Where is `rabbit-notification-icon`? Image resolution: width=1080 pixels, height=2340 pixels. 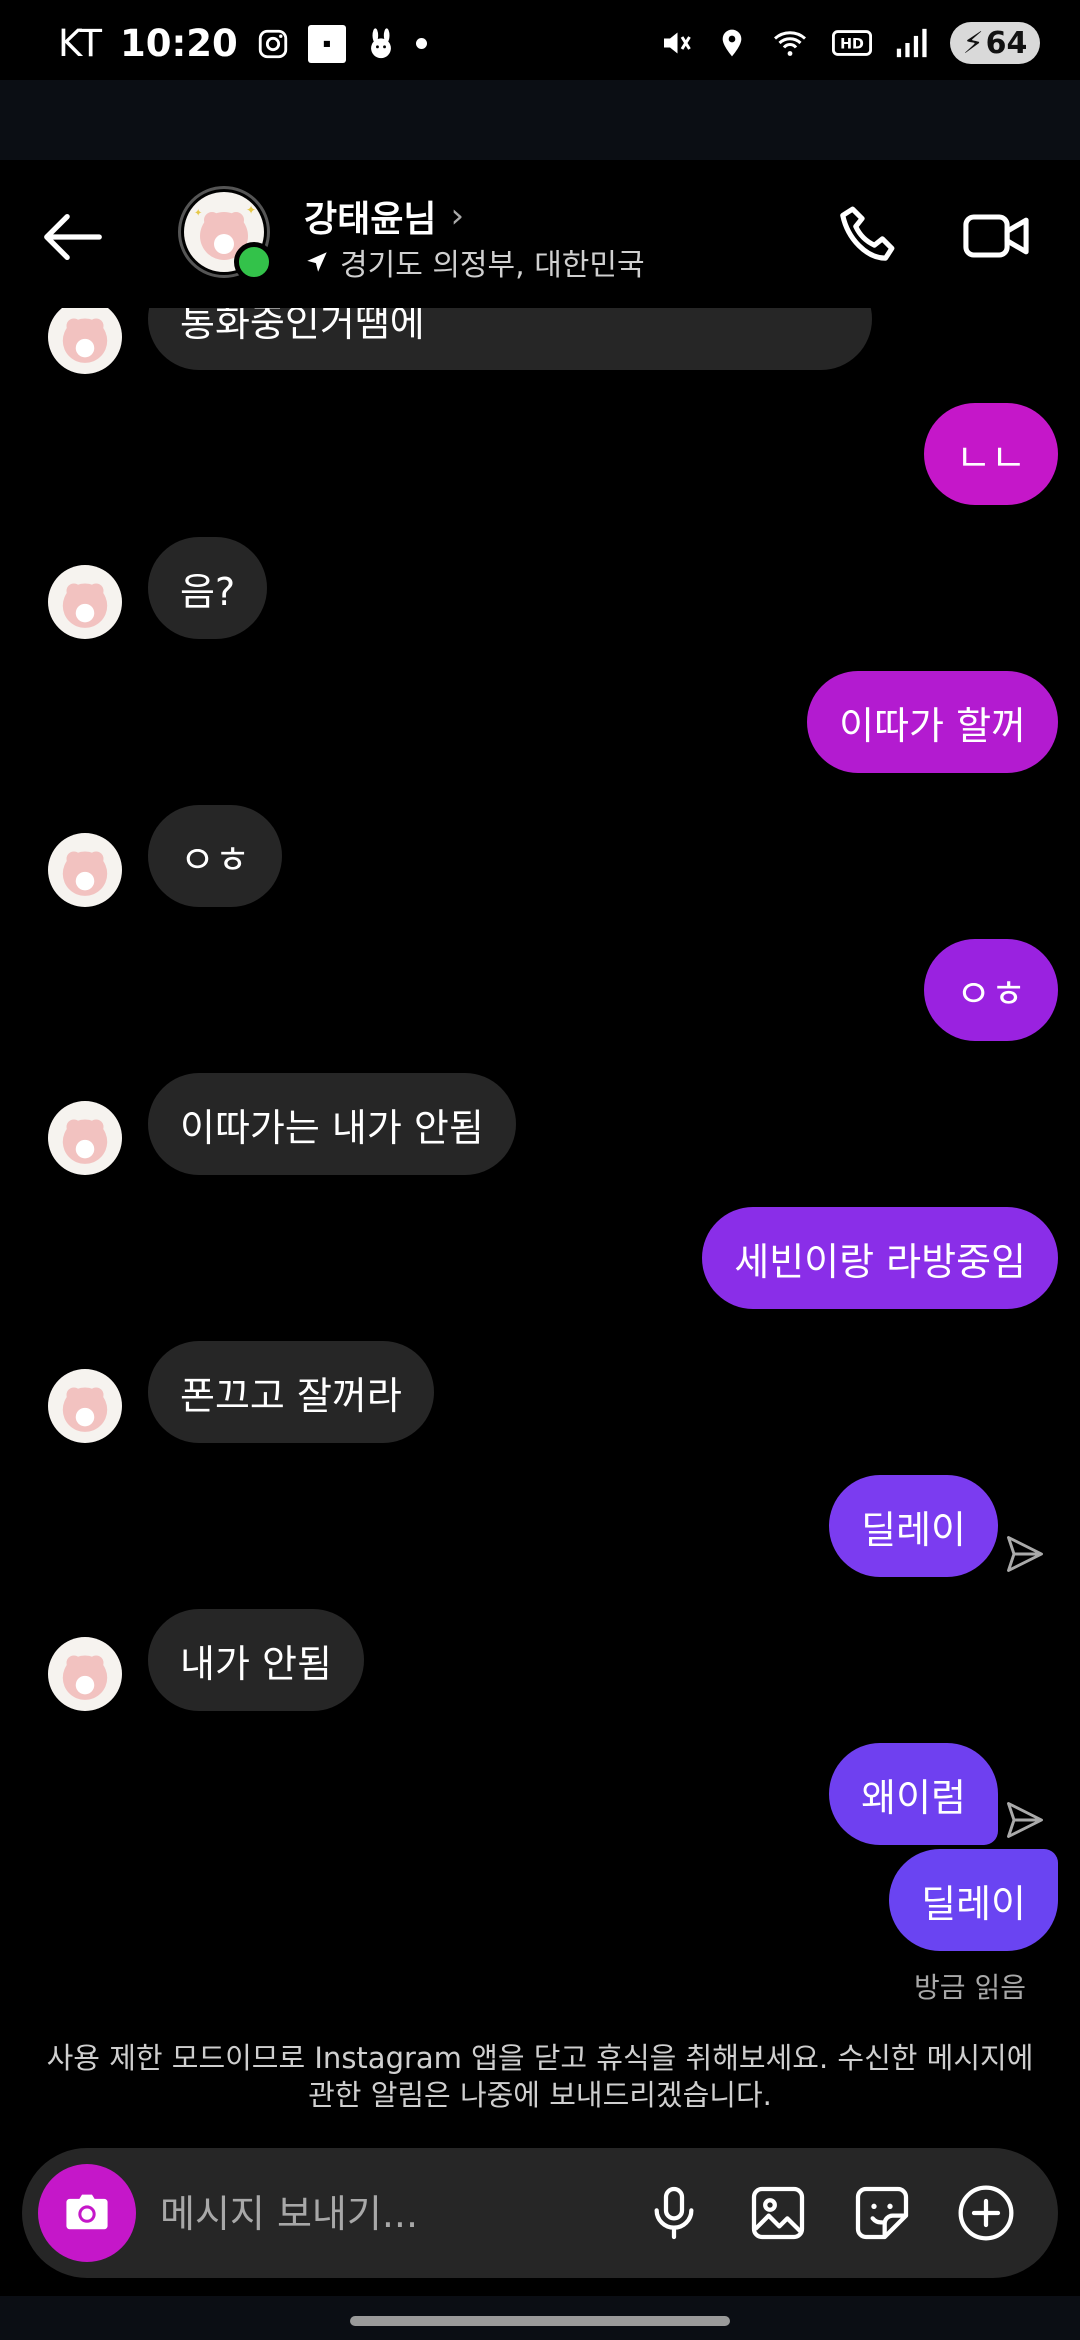 rabbit-notification-icon is located at coordinates (380, 42).